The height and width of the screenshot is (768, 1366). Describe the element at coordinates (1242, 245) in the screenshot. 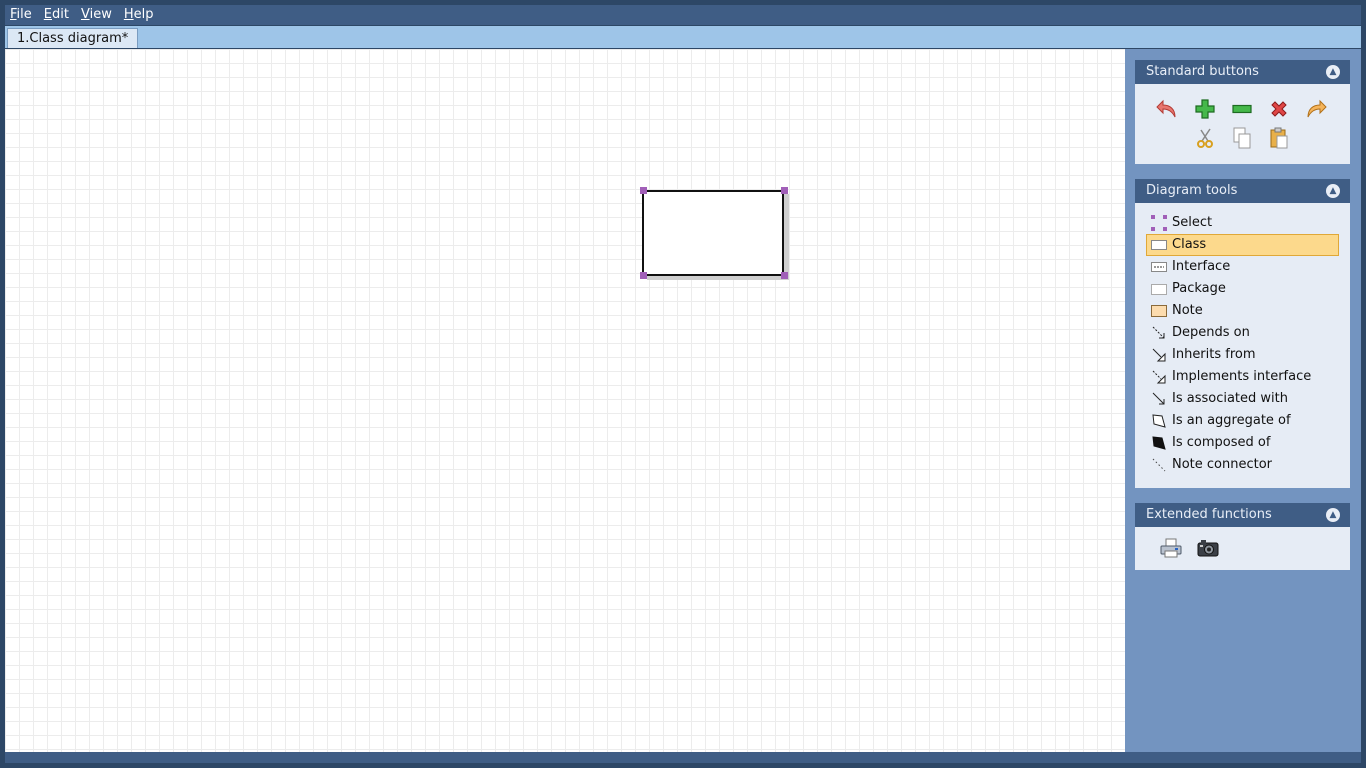

I see `tool-class: Class` at that location.